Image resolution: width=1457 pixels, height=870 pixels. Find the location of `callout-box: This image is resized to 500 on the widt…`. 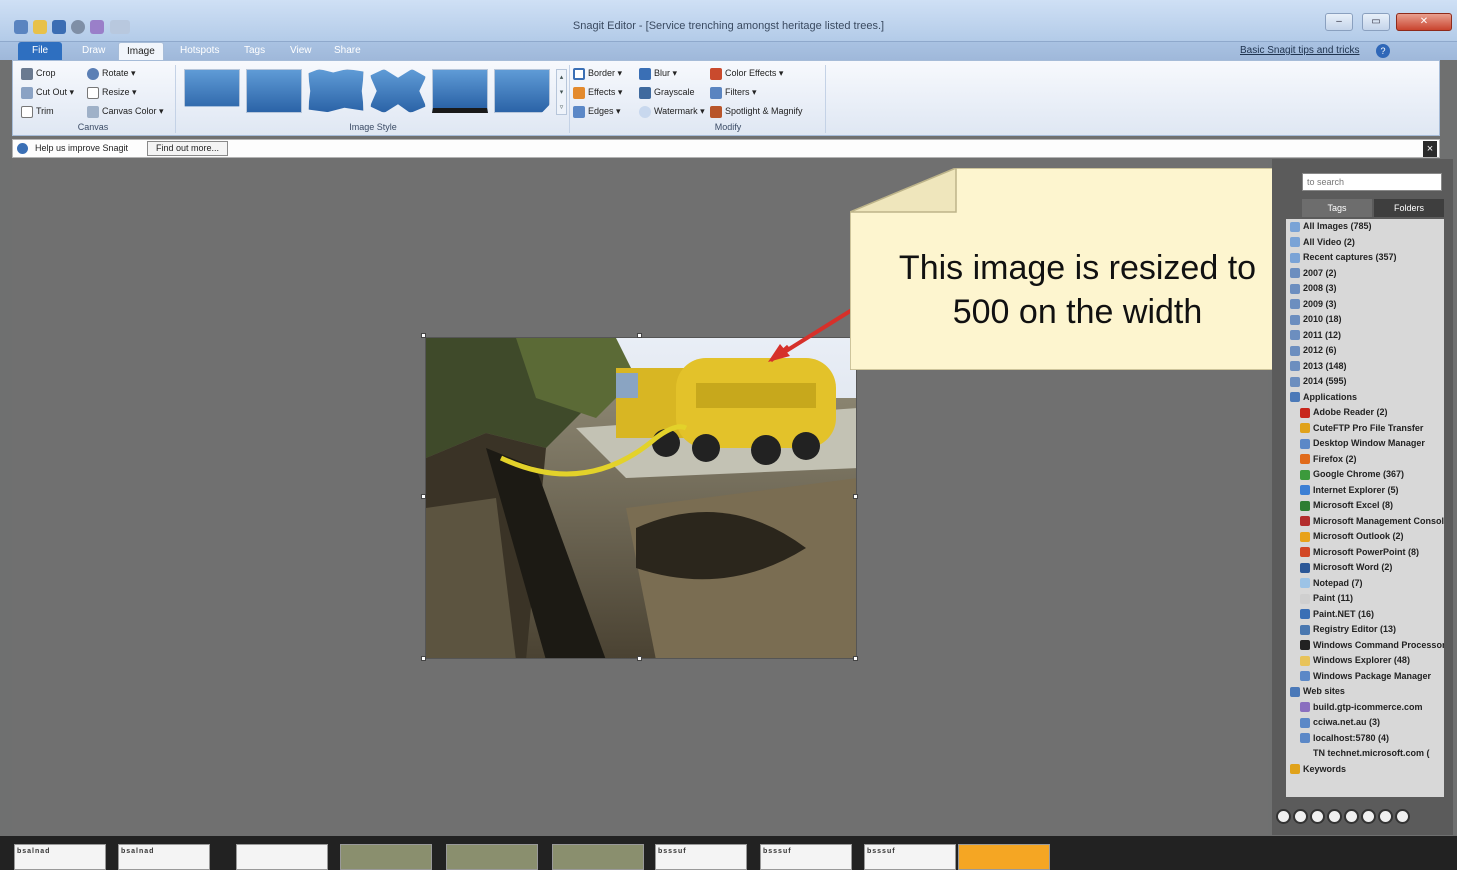

callout-box: This image is resized to 500 on the widt… is located at coordinates (1077, 269).